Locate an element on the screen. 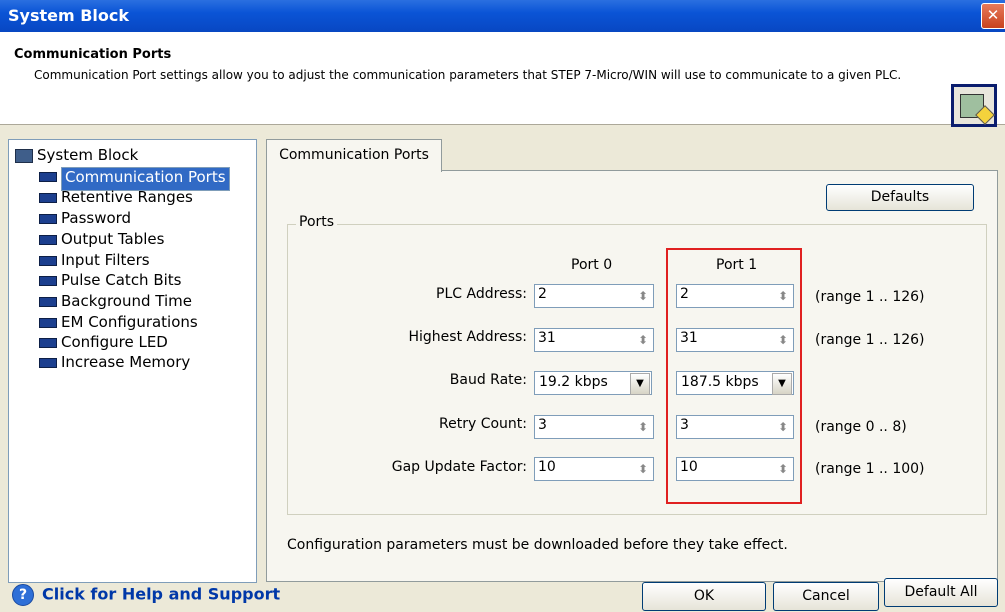 This screenshot has width=1005, height=612. plc-address-label: PLC Address: is located at coordinates (481, 294).